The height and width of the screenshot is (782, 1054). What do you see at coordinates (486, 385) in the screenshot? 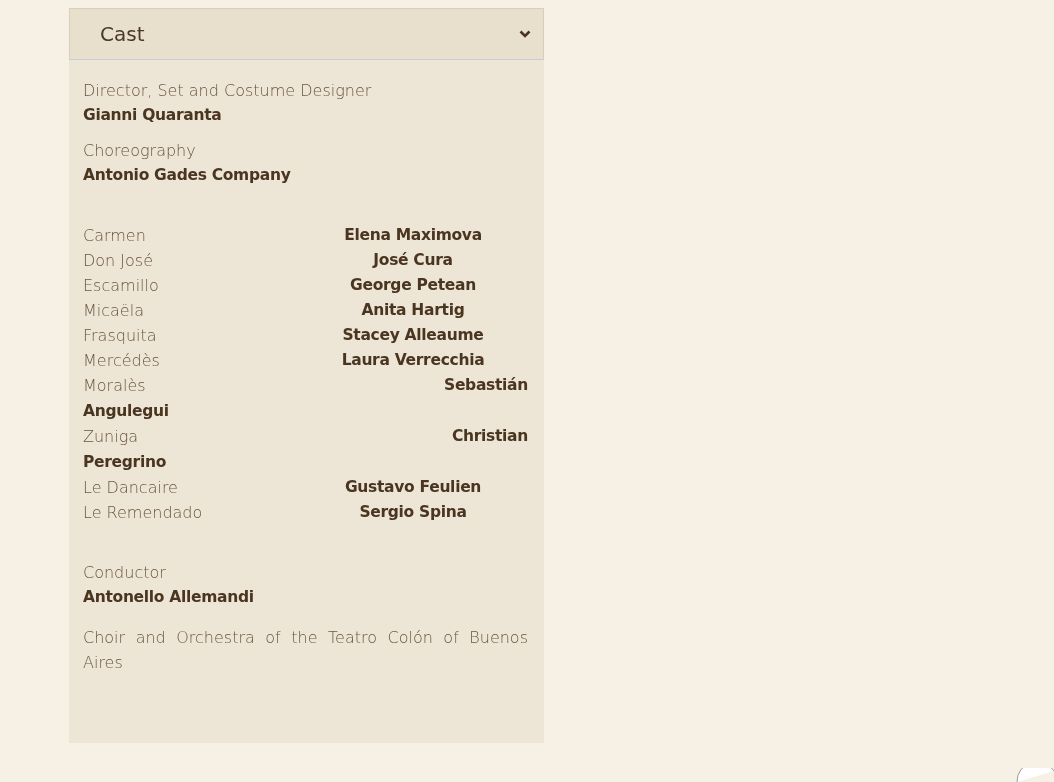
I see `cast-actor: Sebastián` at bounding box center [486, 385].